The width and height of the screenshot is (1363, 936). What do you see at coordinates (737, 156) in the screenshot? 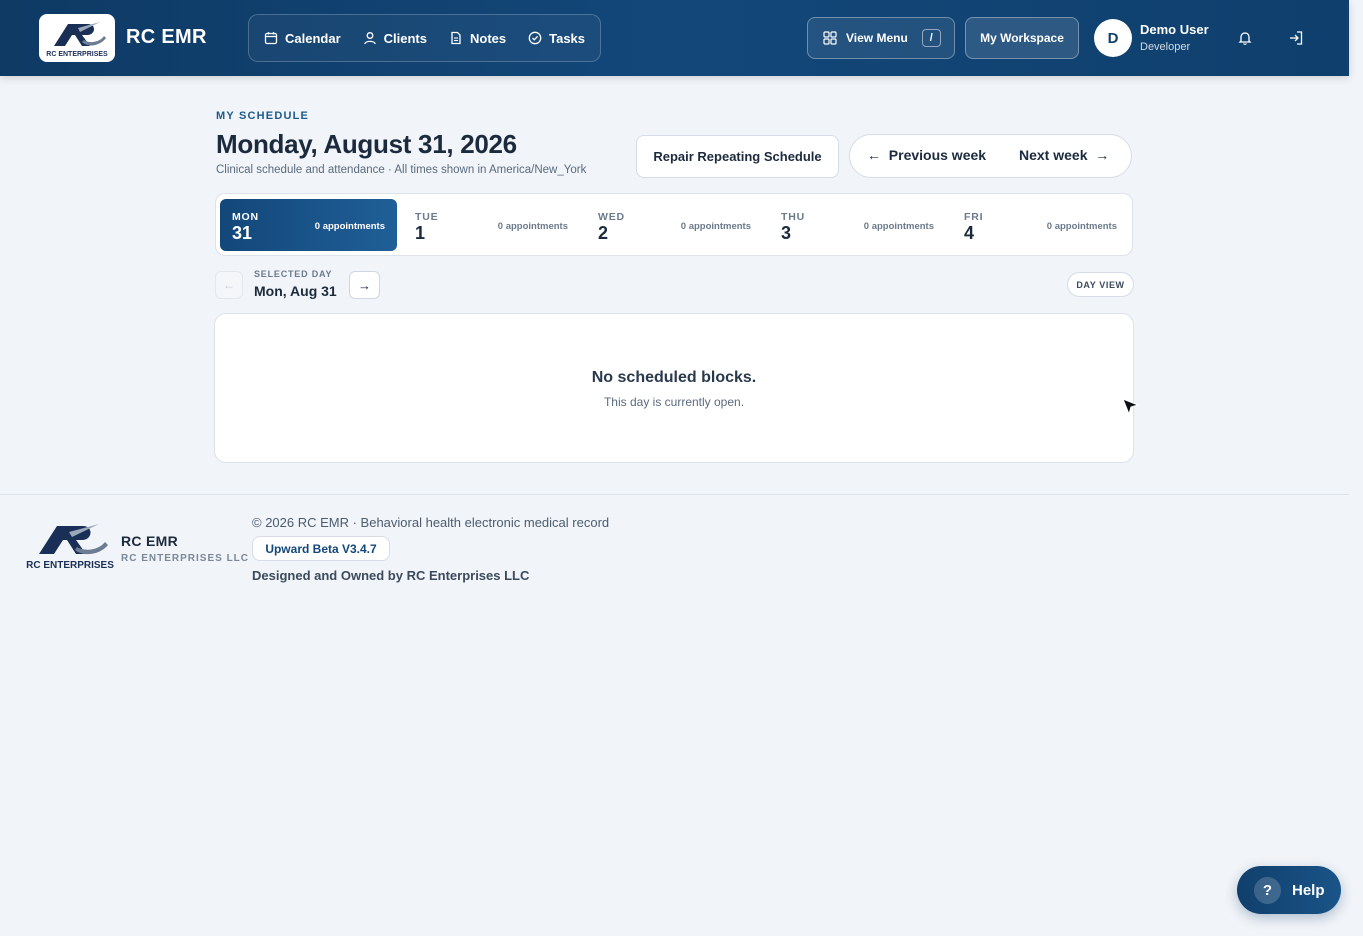
I see `repair-repeating-schedule-button: Repair Repeating Schedule` at bounding box center [737, 156].